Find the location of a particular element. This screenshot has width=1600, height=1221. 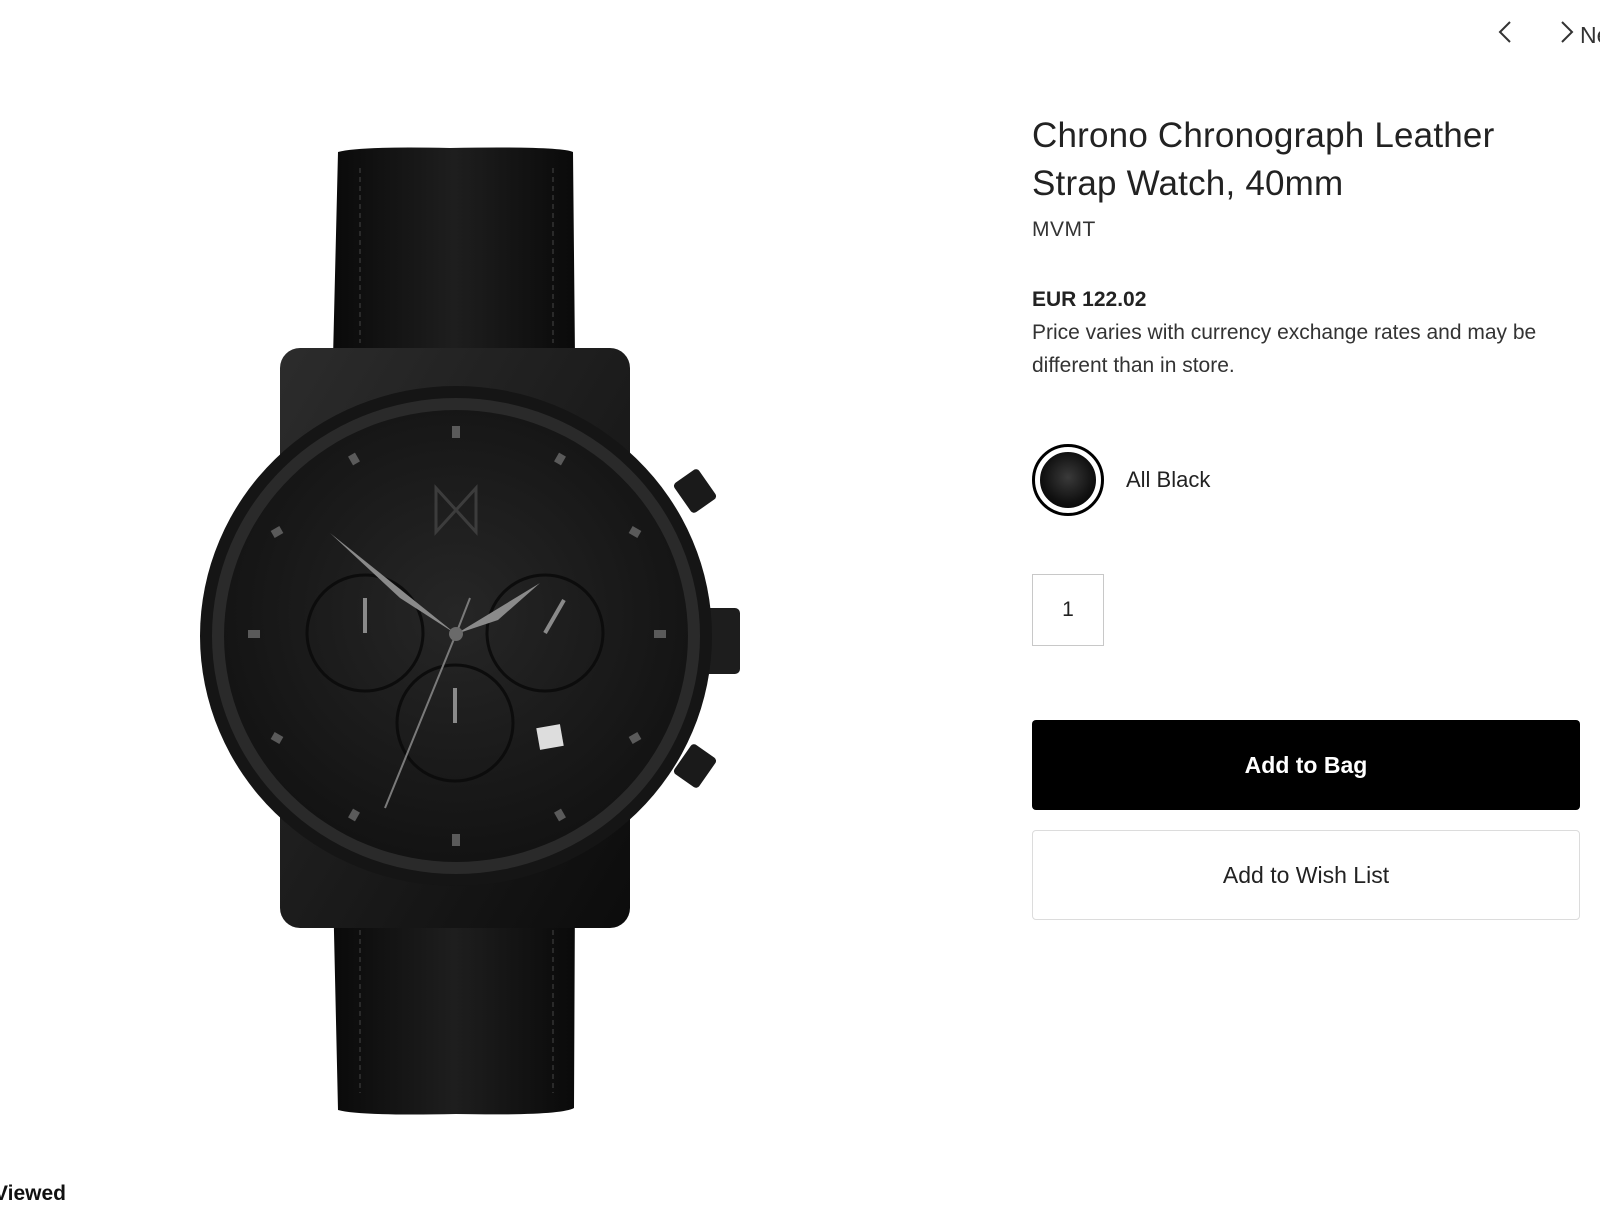

swatch-image is located at coordinates (1068, 480).